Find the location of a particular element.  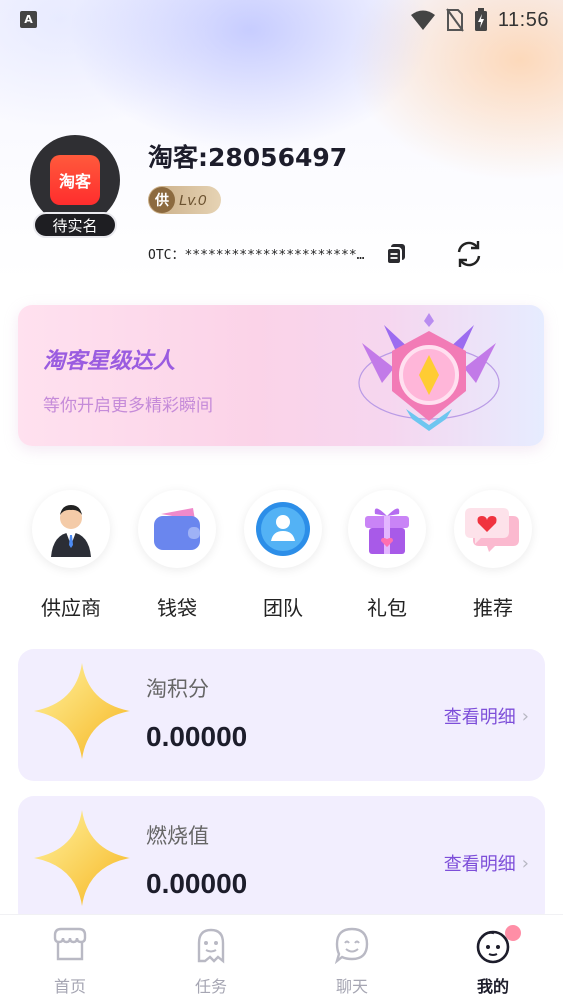

supplier-level-icon: 供 is located at coordinates (162, 200).